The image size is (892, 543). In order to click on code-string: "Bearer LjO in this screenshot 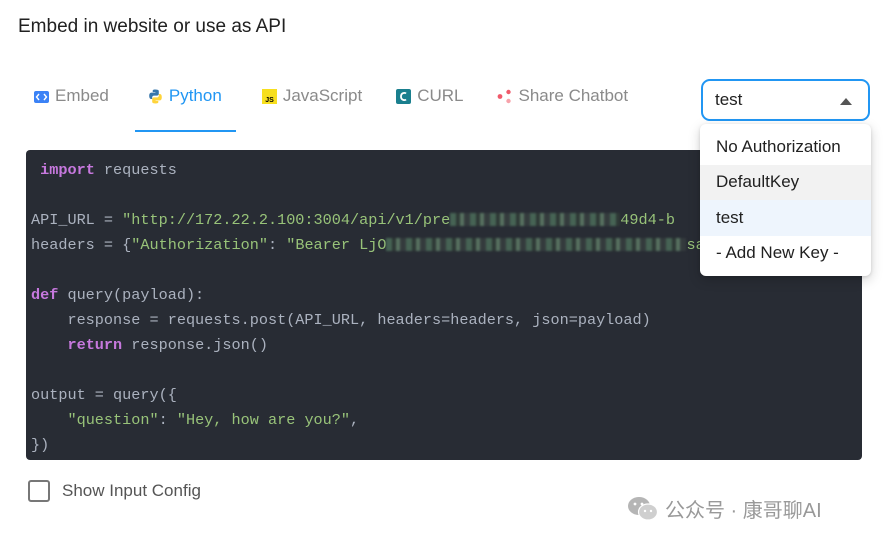, I will do `click(336, 245)`.